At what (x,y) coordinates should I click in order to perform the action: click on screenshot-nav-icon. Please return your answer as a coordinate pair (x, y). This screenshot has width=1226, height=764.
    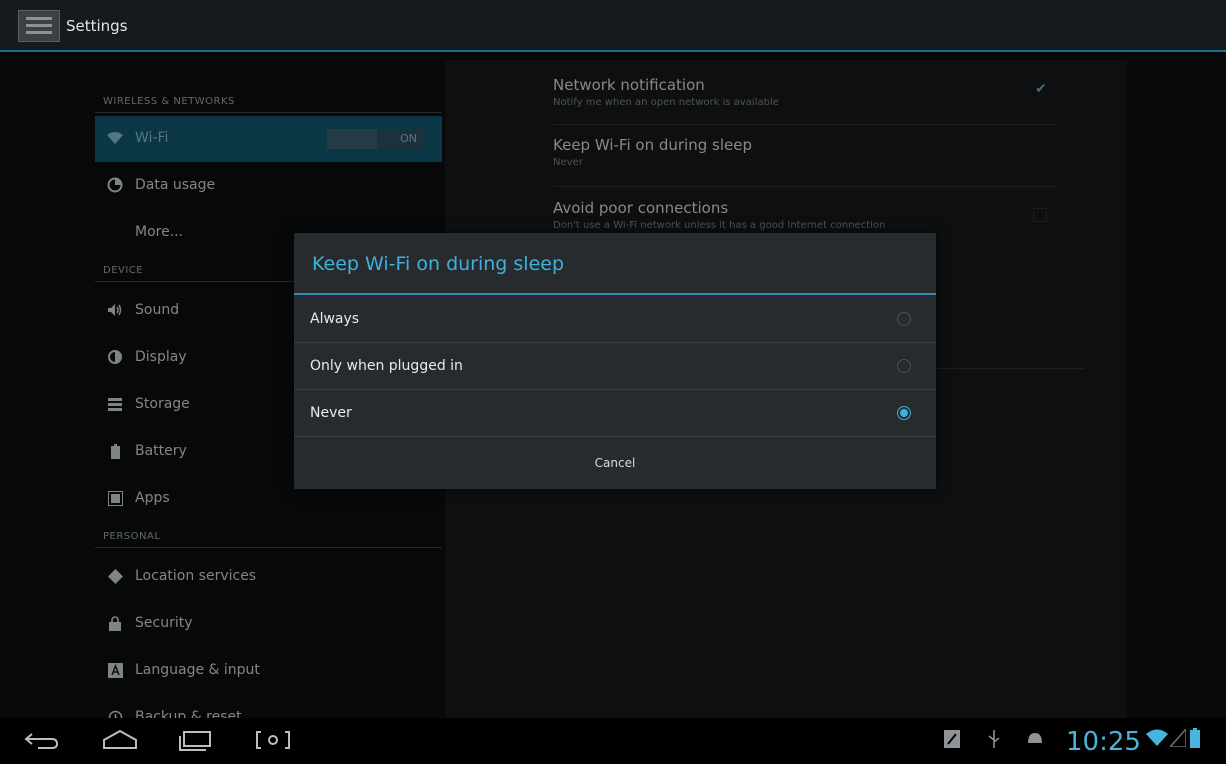
    Looking at the image, I should click on (273, 743).